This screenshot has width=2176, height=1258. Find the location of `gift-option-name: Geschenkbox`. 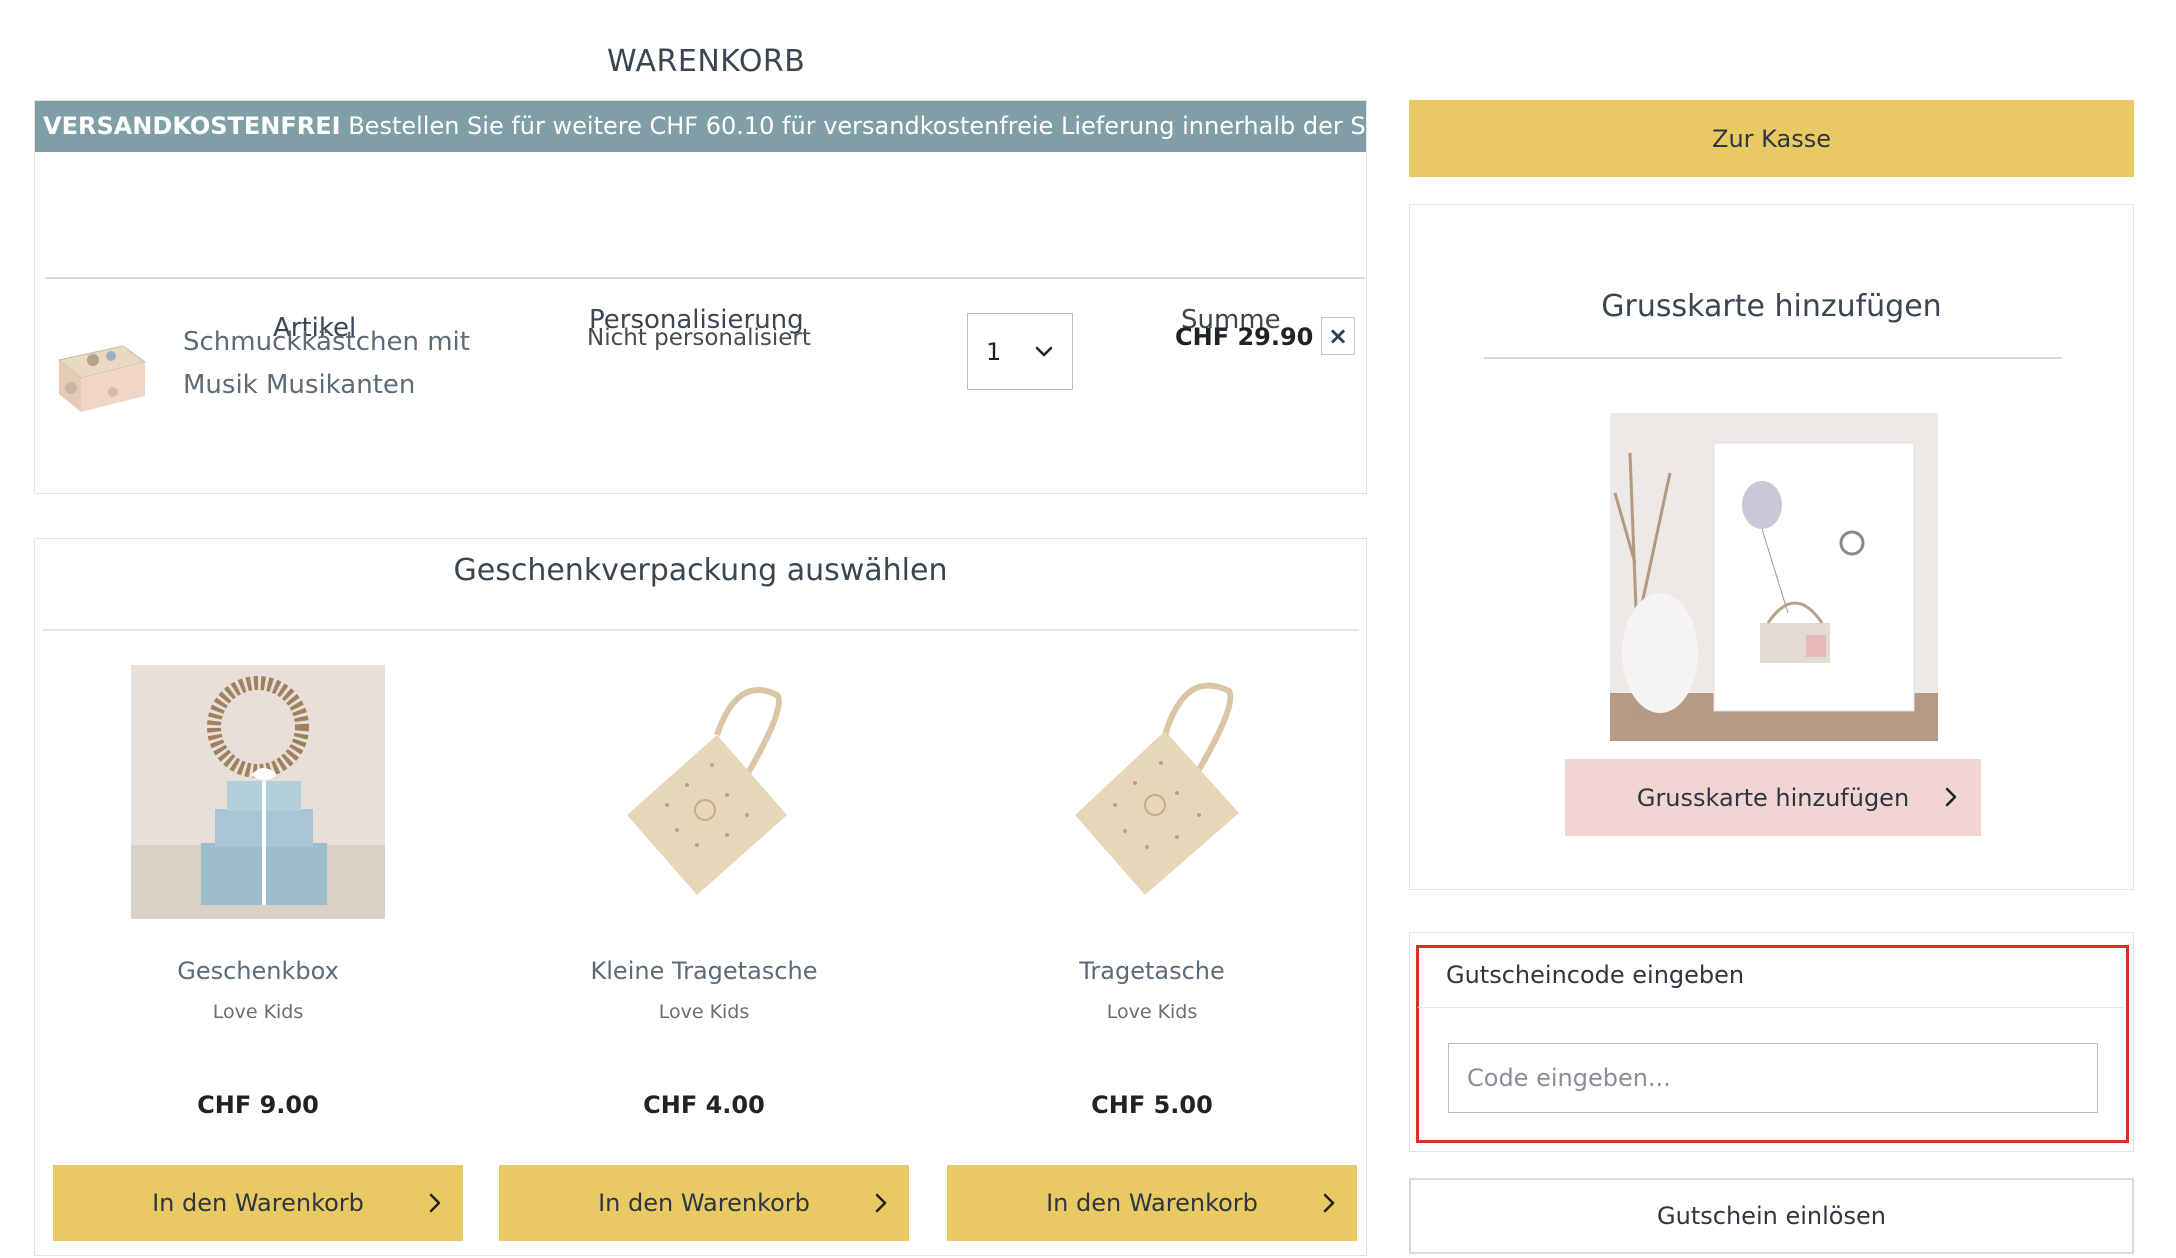

gift-option-name: Geschenkbox is located at coordinates (258, 971).